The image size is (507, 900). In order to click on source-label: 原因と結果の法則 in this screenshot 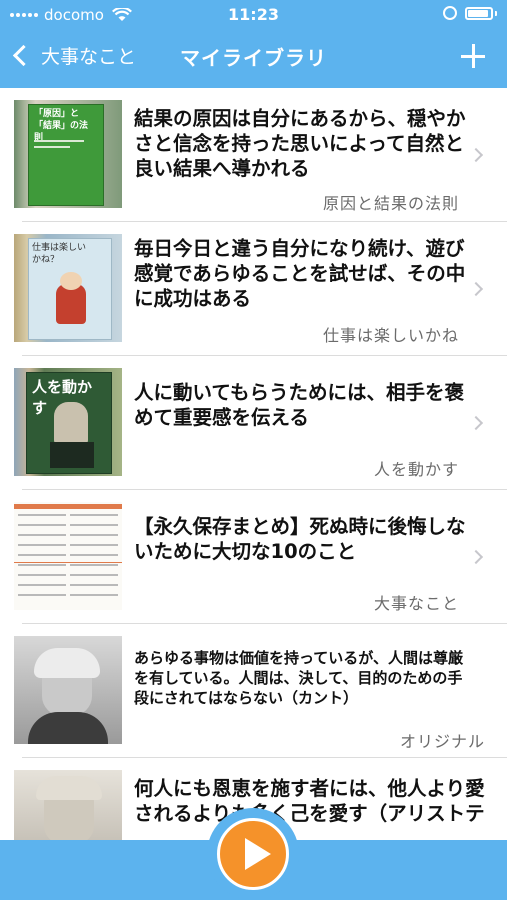, I will do `click(390, 203)`.